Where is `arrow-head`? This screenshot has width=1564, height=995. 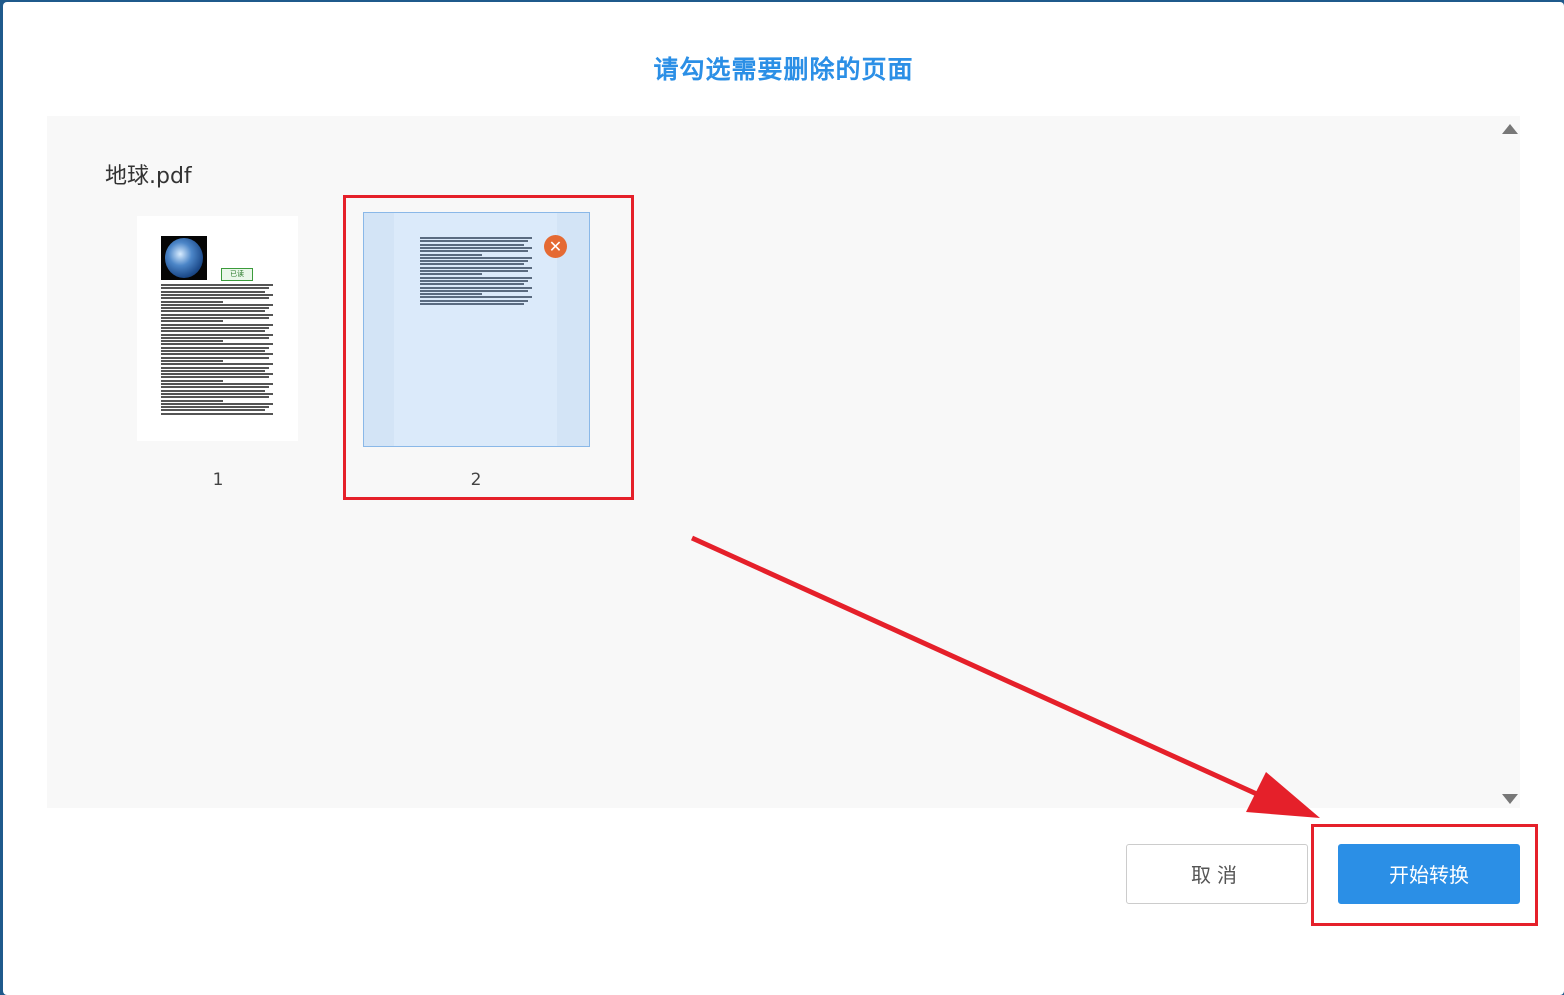
arrow-head is located at coordinates (1283, 795).